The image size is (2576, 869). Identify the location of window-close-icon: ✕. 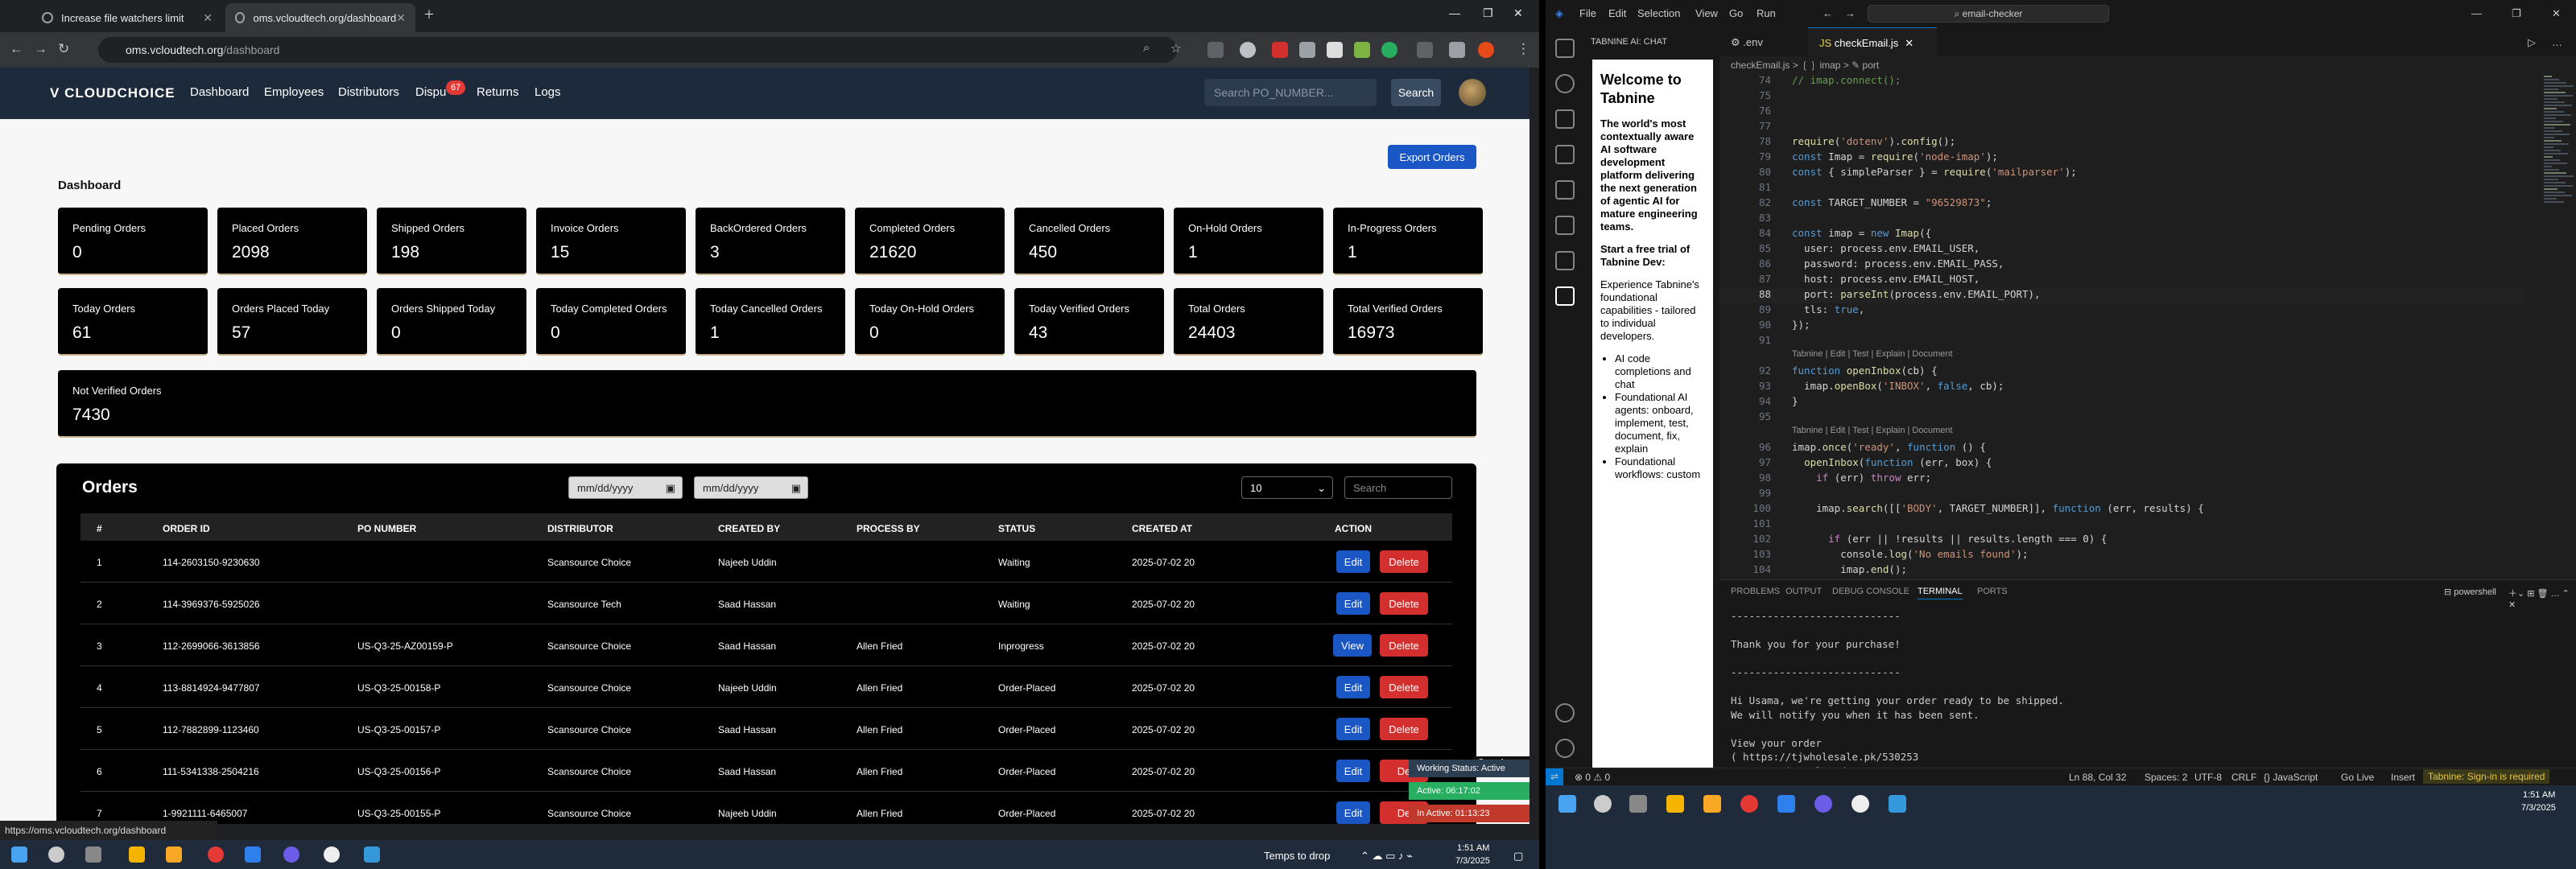
(1518, 13).